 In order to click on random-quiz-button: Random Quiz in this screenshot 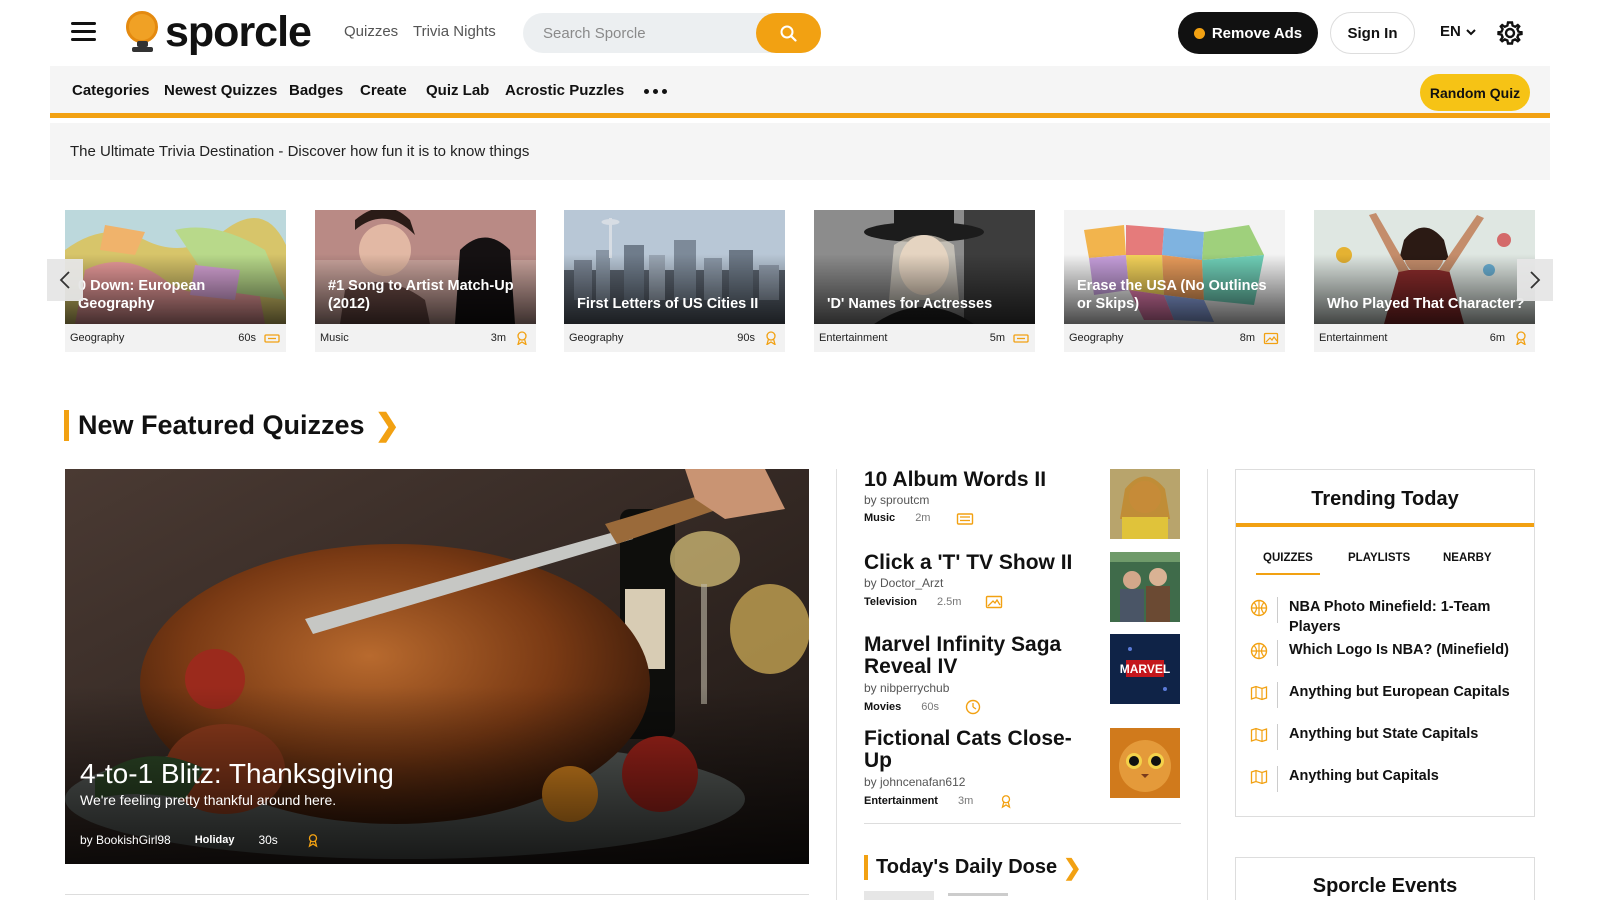, I will do `click(1475, 92)`.